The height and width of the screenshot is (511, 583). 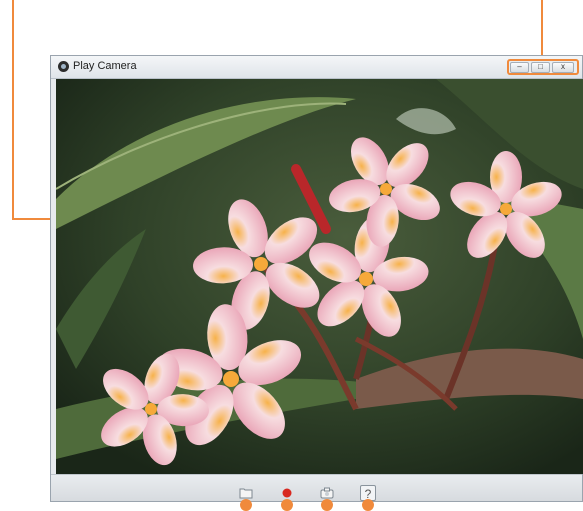 I want to click on window-title: Play Camera, so click(x=105, y=66).